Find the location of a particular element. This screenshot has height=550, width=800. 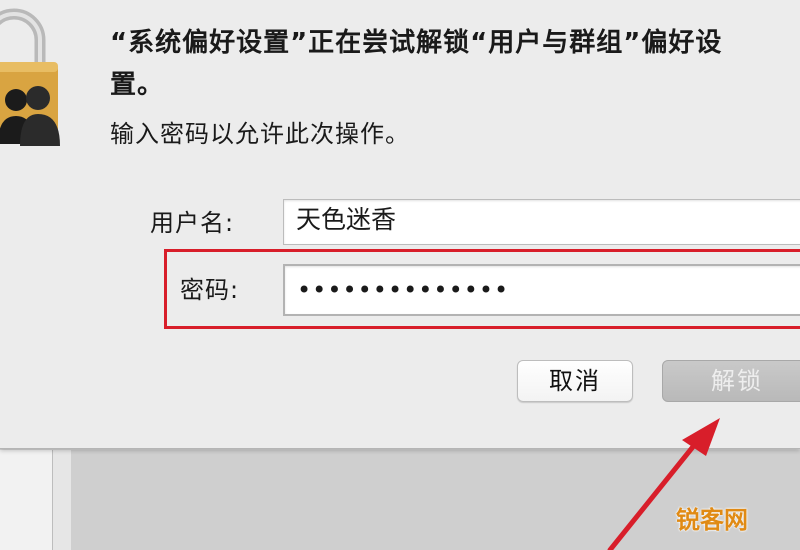

dialog-subtitle: 输入密码以允许此次操作。 is located at coordinates (260, 134).